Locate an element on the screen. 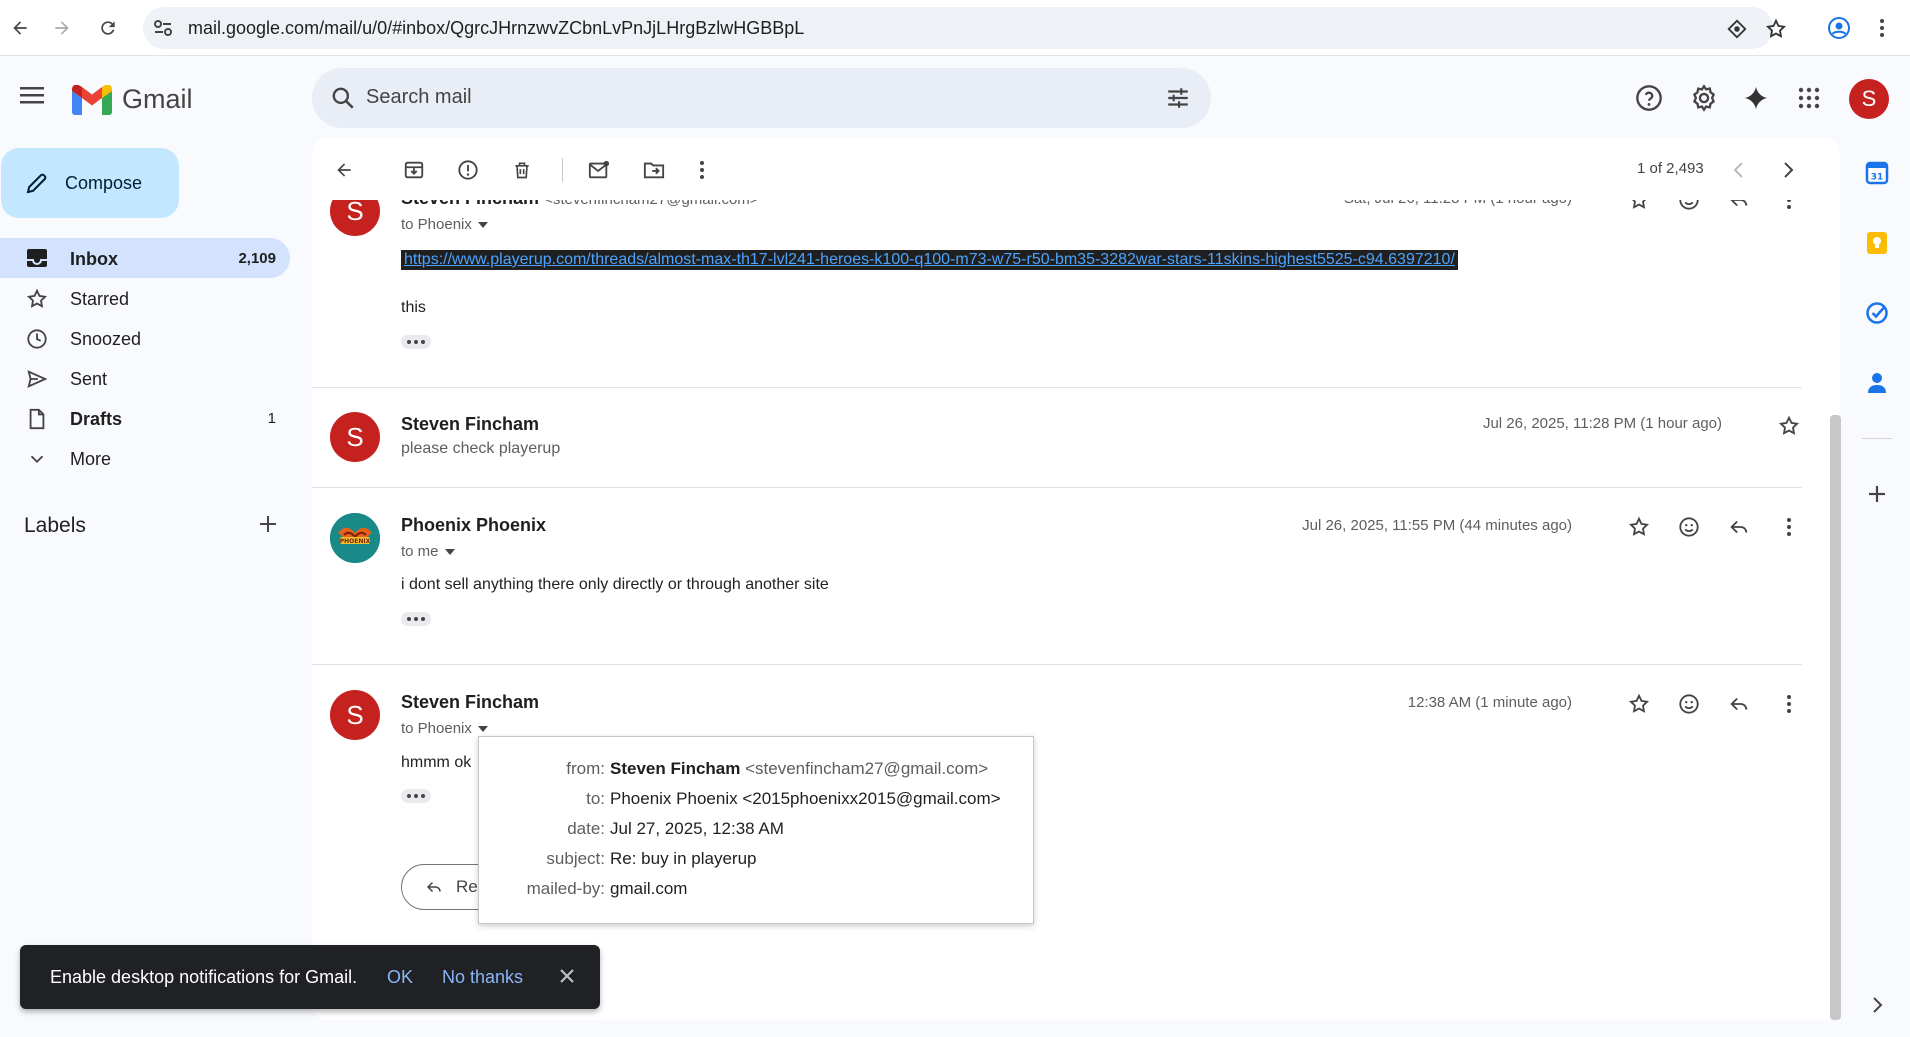  sidebar-item-starred: Starred is located at coordinates (145, 298).